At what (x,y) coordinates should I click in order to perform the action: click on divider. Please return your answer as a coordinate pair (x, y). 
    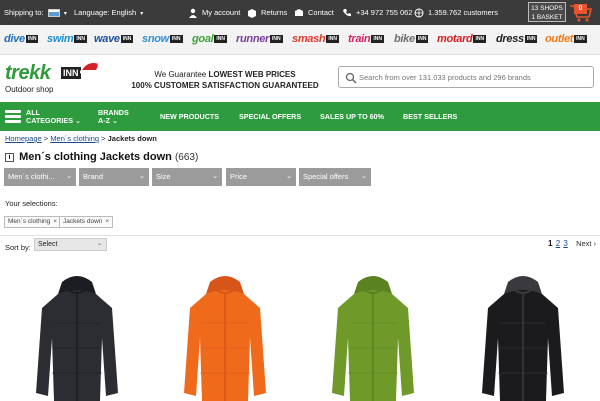
    Looking at the image, I should click on (300, 235).